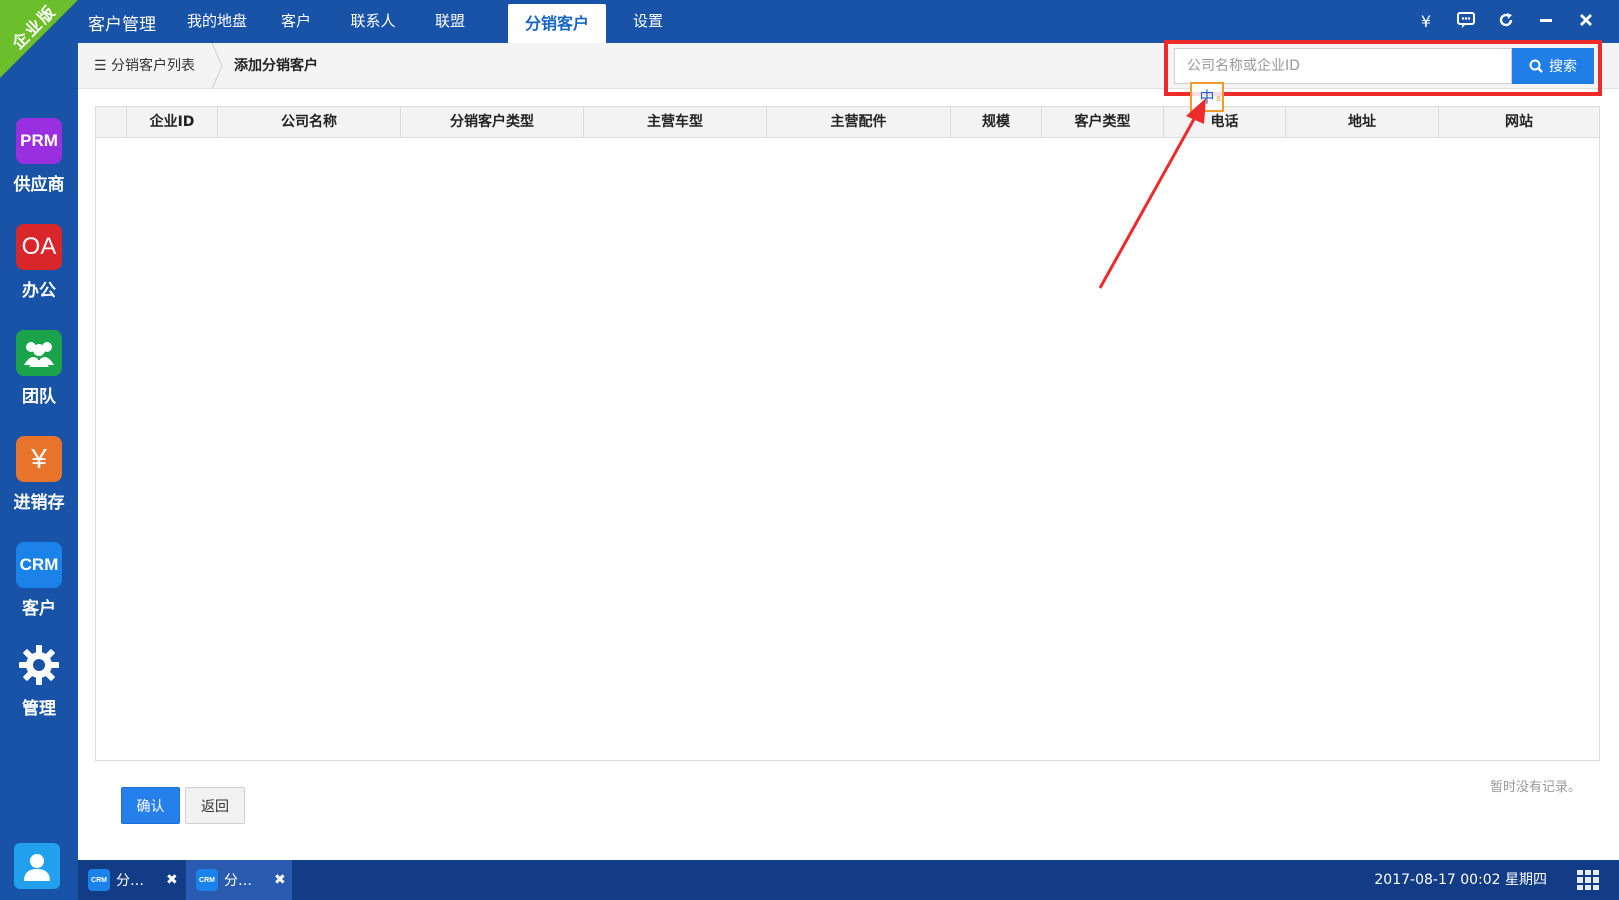  What do you see at coordinates (1362, 122) in the screenshot?
I see `column-header-address: 地址` at bounding box center [1362, 122].